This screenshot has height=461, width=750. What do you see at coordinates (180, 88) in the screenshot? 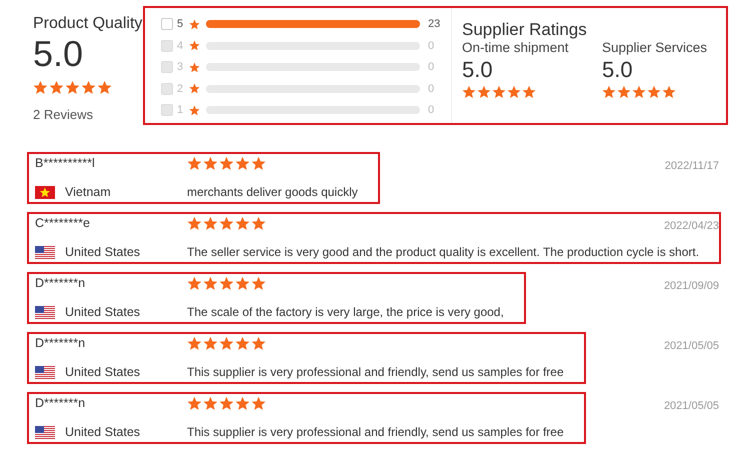
I see `rating-label: 2` at bounding box center [180, 88].